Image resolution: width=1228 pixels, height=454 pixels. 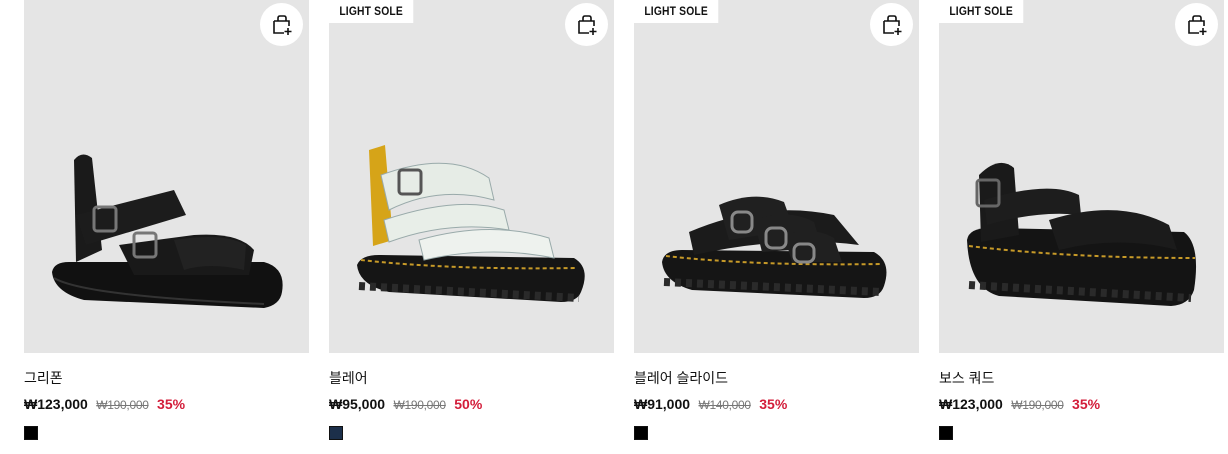 I want to click on price-row: ₩95,000 ₩190,000 50%, so click(x=471, y=404).